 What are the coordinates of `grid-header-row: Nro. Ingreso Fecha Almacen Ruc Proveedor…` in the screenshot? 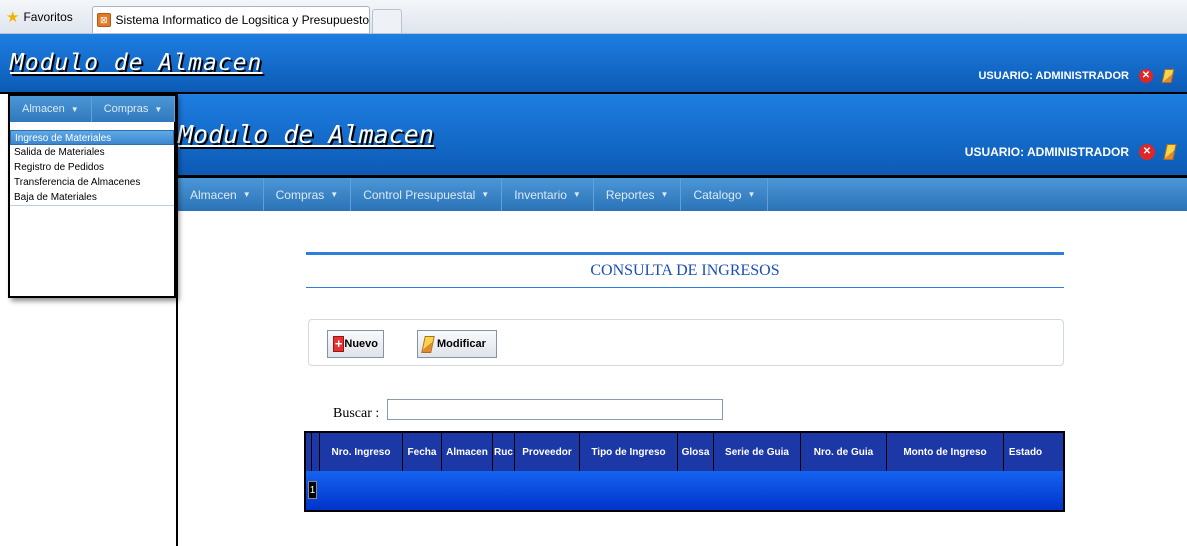 It's located at (684, 452).